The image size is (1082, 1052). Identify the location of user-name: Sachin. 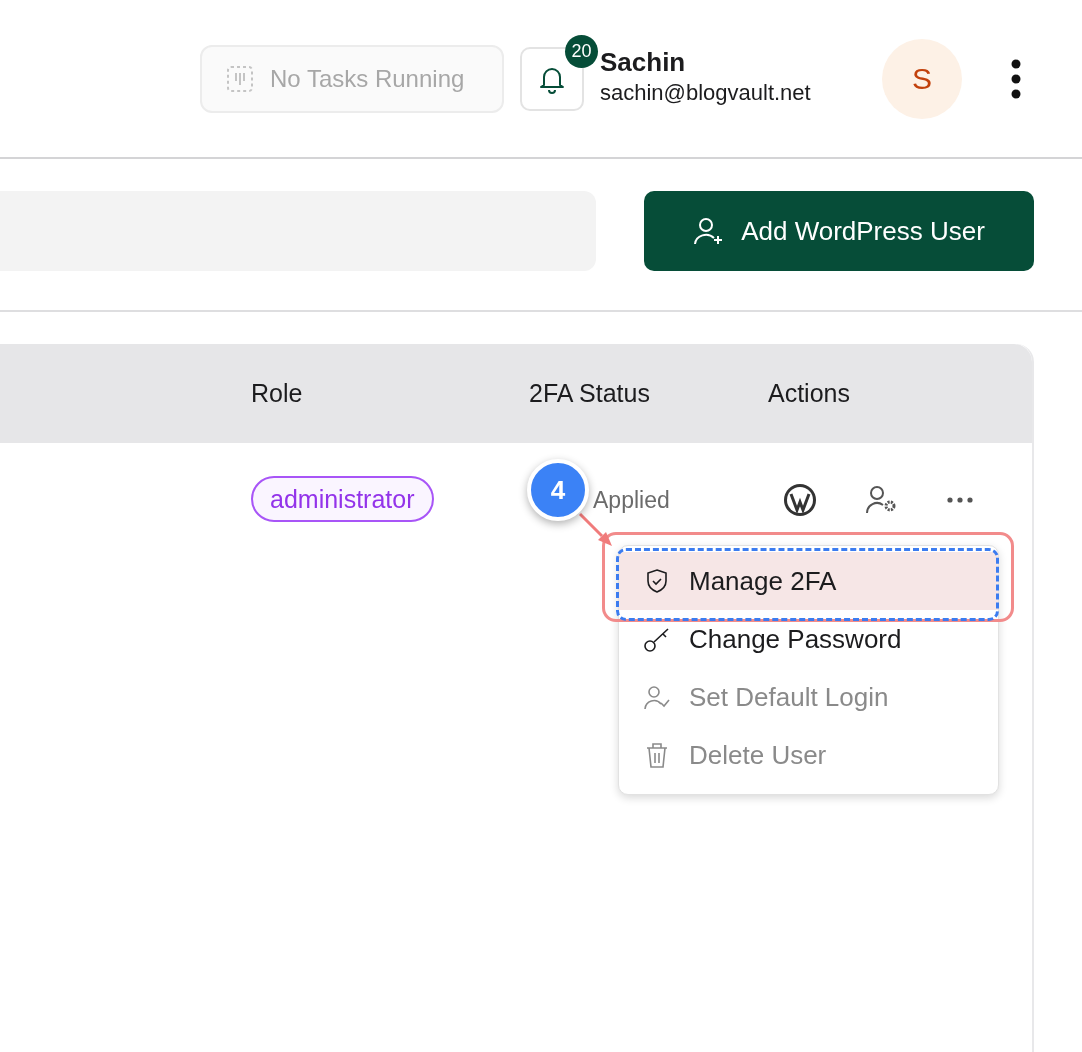
(643, 62).